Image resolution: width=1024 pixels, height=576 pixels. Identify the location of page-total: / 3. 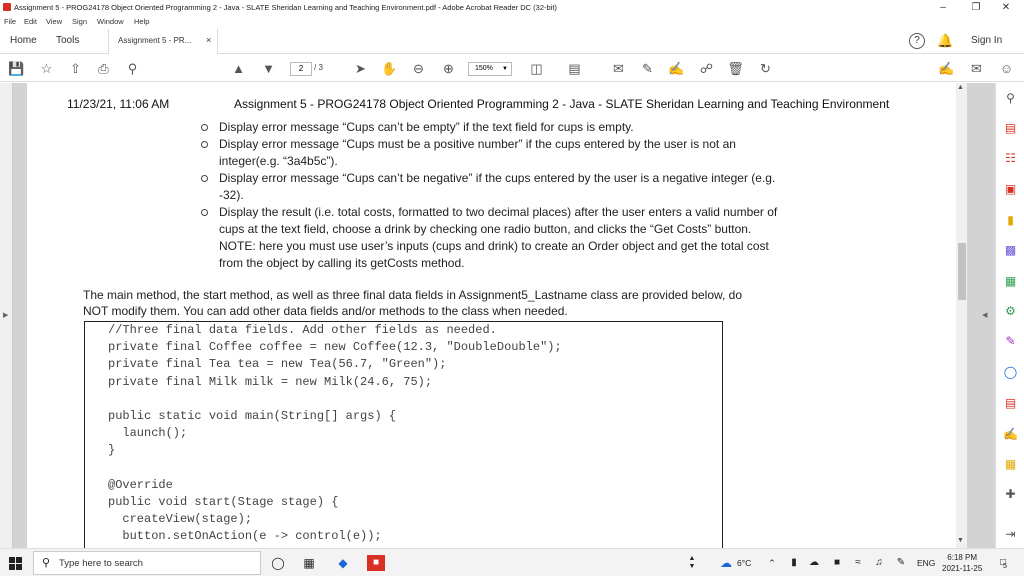
(318, 67).